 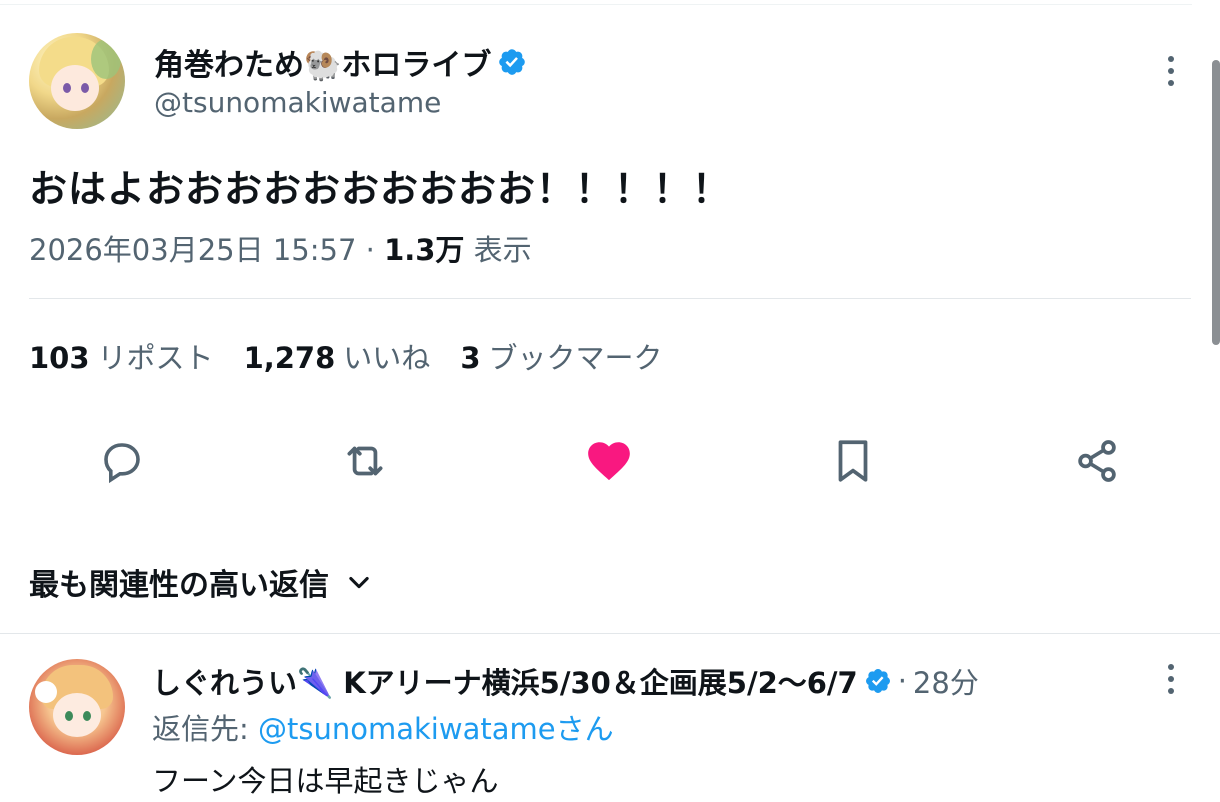 I want to click on reply-more-options-icon, so click(x=1171, y=682).